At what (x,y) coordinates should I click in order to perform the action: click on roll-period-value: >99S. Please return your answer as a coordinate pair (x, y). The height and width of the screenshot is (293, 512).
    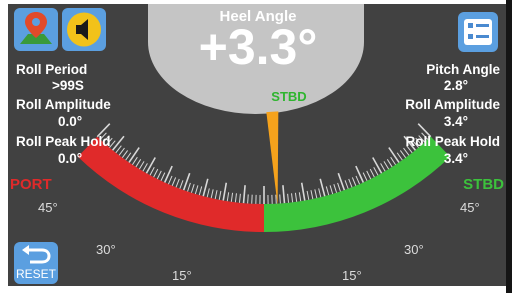
    Looking at the image, I should click on (68, 85).